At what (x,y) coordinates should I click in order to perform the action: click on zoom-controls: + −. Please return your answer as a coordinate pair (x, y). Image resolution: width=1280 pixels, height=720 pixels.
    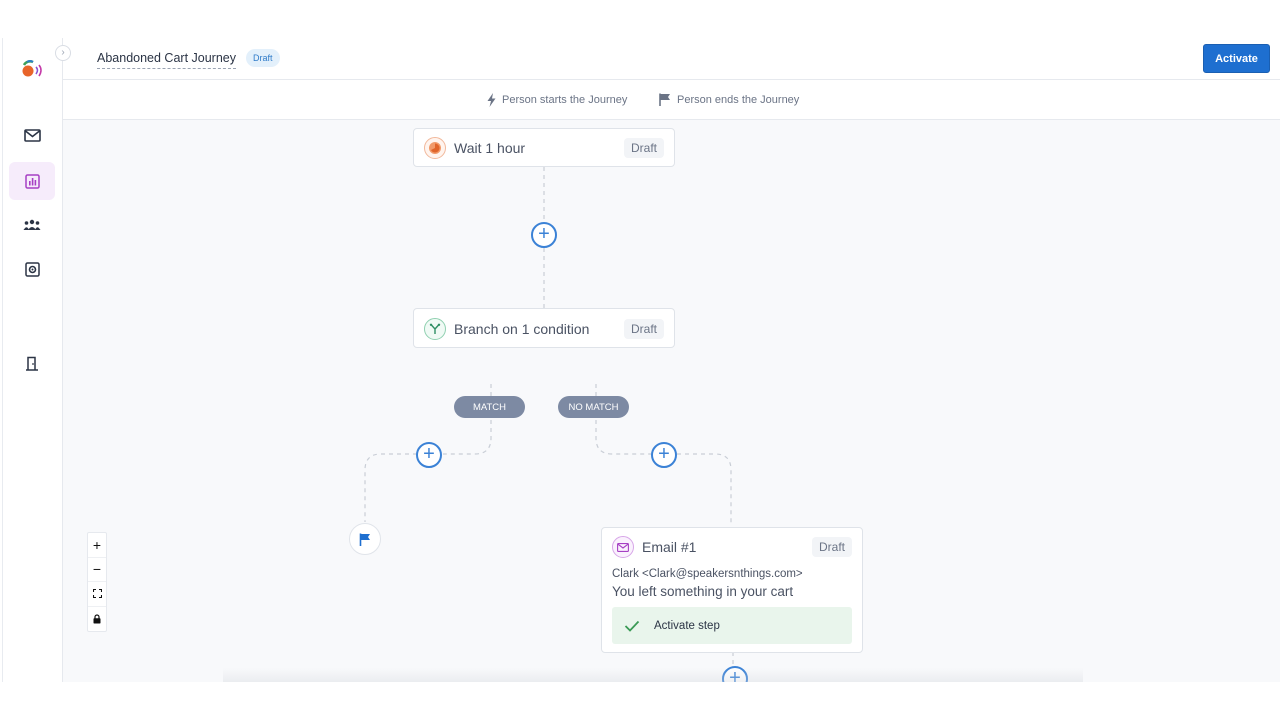
    Looking at the image, I should click on (97, 582).